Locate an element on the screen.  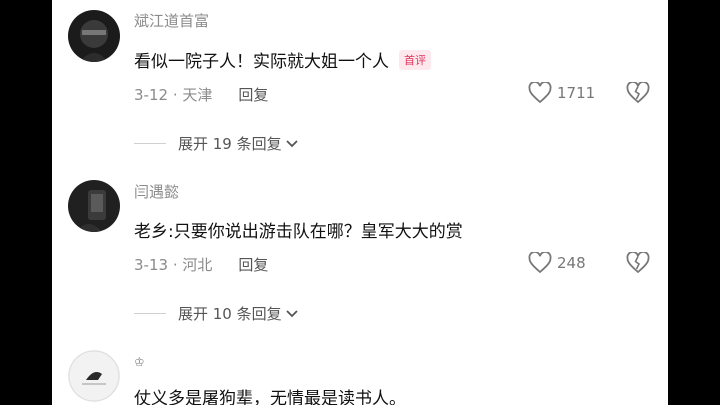
avatar is located at coordinates (94, 376).